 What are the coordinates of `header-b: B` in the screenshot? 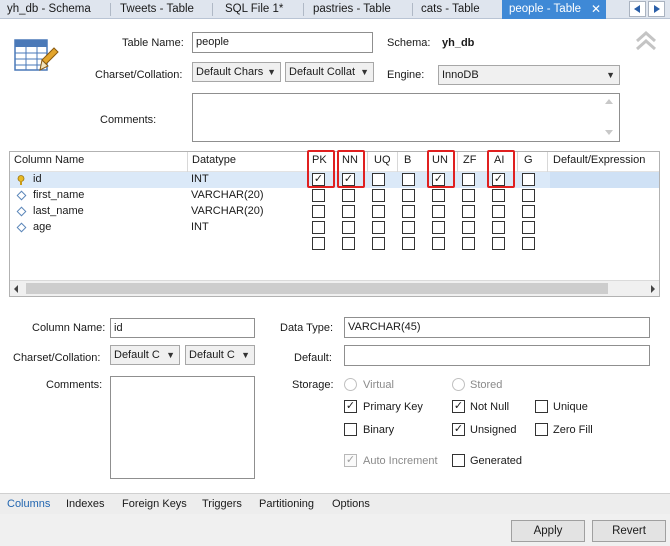 It's located at (407, 160).